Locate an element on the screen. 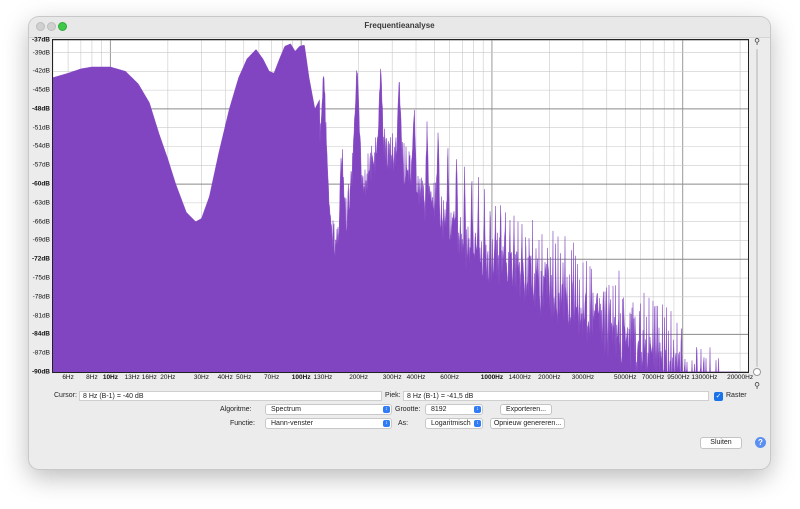  cursor-readout: 8 Hz (B-1) = -40 dB is located at coordinates (230, 396).